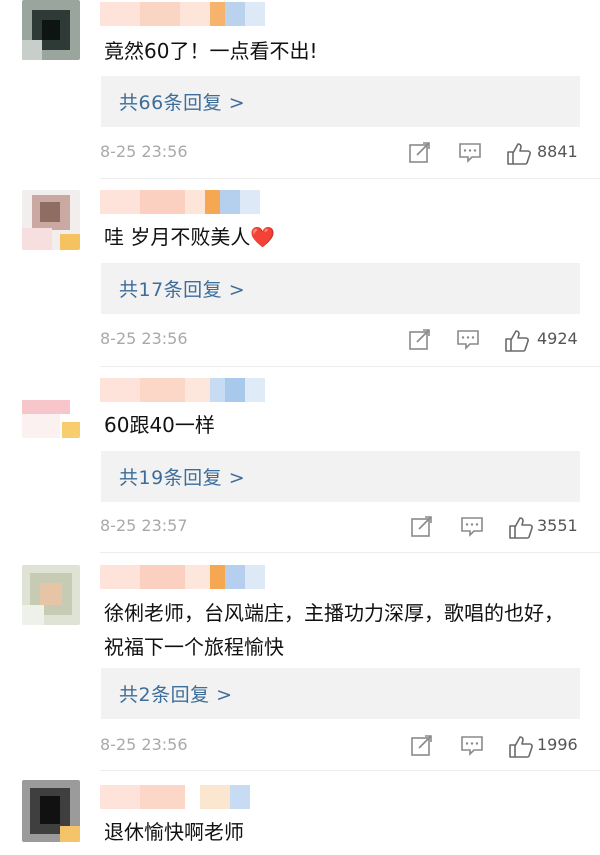  What do you see at coordinates (340, 288) in the screenshot?
I see `replies-button: 共17条回复 >` at bounding box center [340, 288].